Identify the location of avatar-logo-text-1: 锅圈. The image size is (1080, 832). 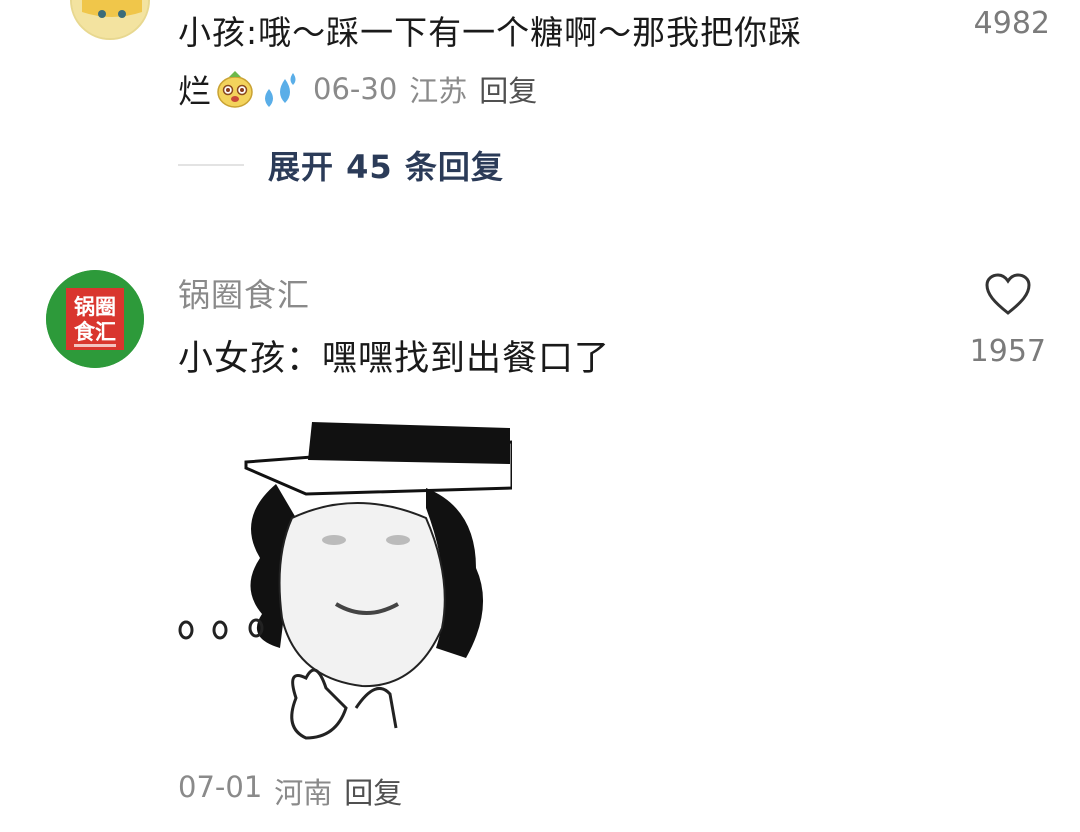
(95, 307).